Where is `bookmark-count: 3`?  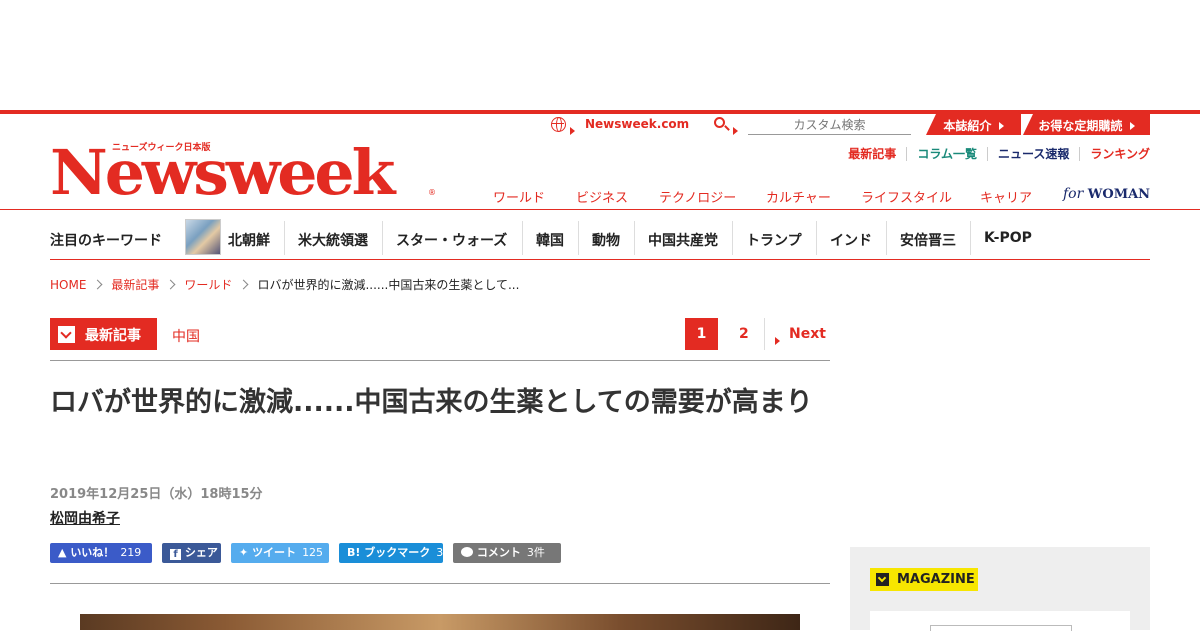 bookmark-count: 3 is located at coordinates (440, 552).